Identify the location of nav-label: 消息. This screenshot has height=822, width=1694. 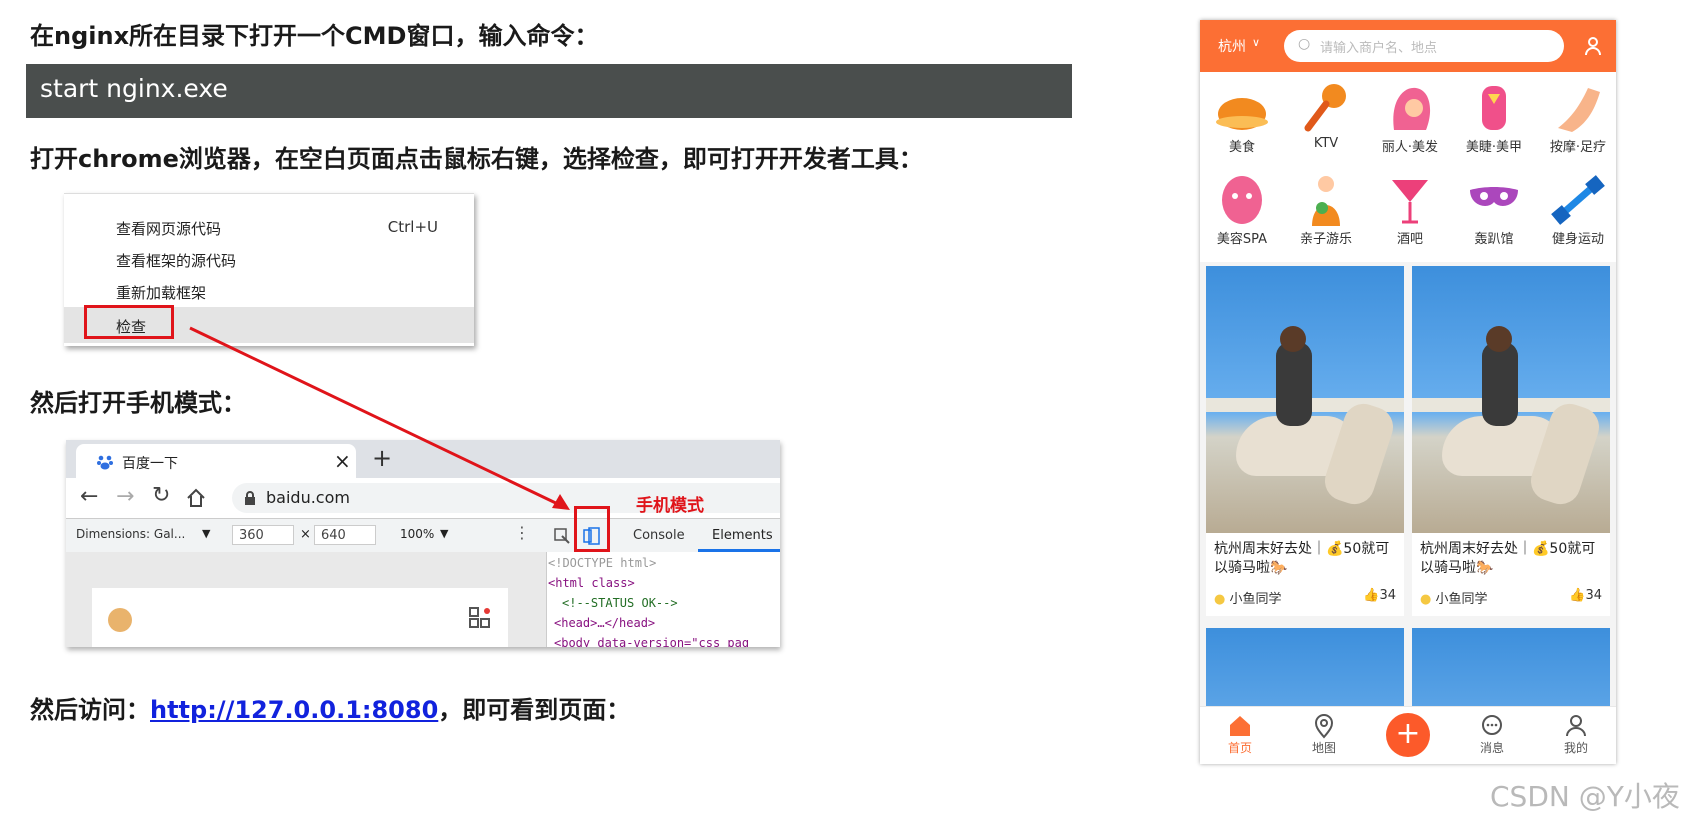
(1491, 748).